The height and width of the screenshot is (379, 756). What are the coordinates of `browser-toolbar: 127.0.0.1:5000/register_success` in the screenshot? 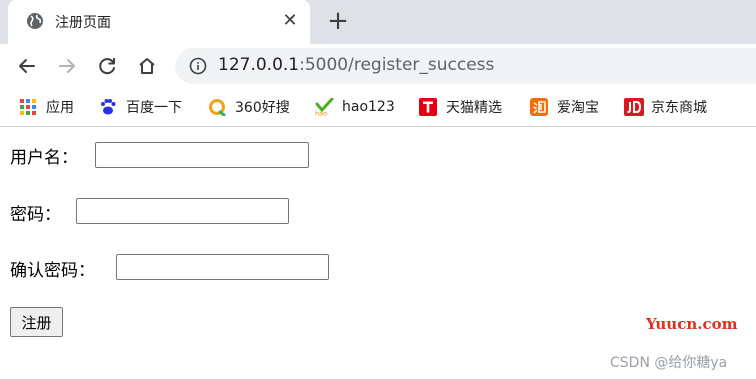 It's located at (378, 66).